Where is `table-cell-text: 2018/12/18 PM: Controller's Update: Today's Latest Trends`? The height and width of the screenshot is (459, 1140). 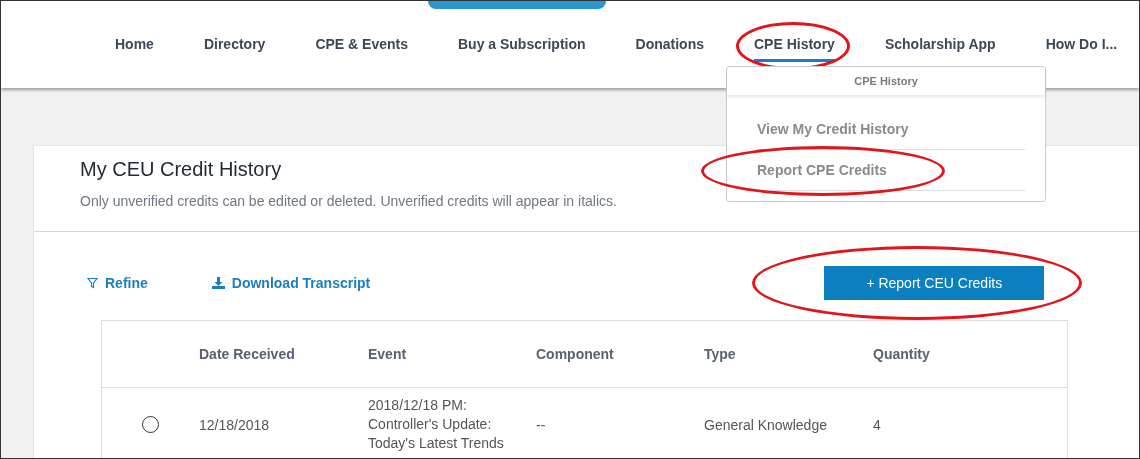
table-cell-text: 2018/12/18 PM: Controller's Update: Today's Latest Trends is located at coordinates (436, 424).